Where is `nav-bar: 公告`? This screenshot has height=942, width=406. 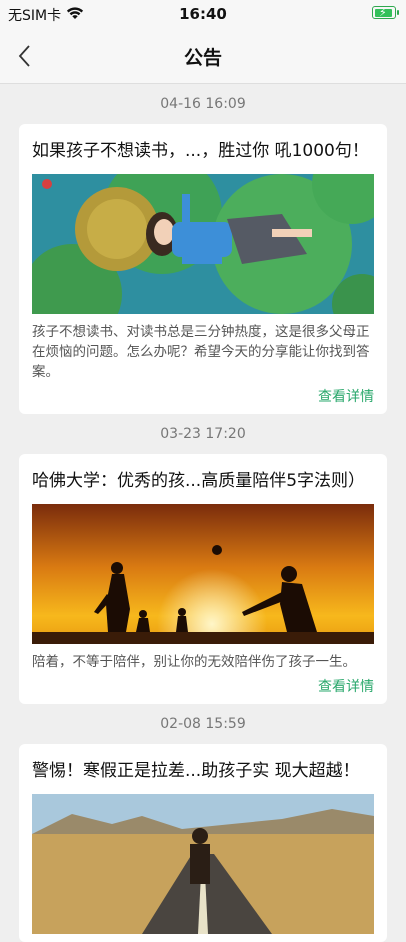 nav-bar: 公告 is located at coordinates (203, 56).